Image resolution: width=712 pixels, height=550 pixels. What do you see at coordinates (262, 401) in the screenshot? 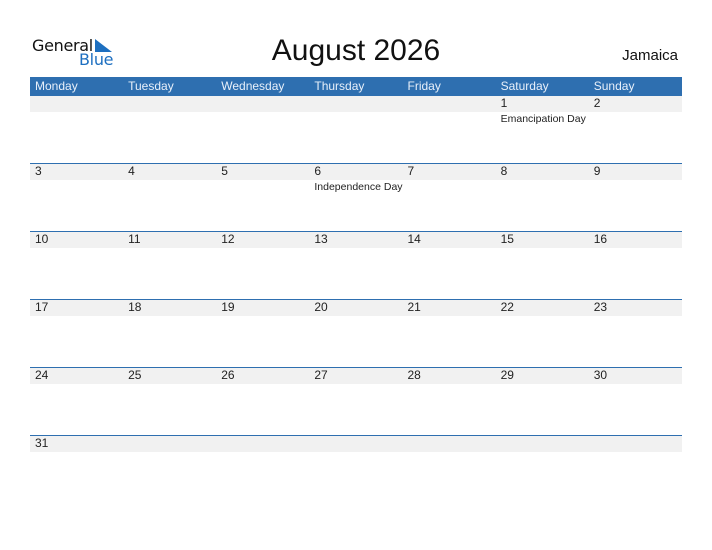
I see `day-cell: 26` at bounding box center [262, 401].